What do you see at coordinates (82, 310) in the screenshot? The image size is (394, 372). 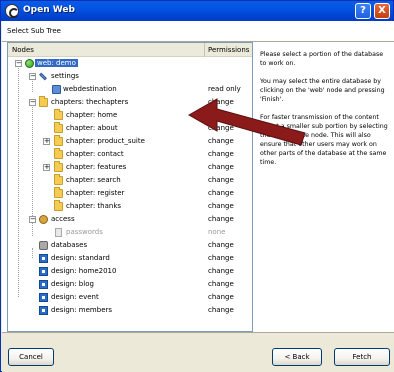 I see `node-label: design: members` at bounding box center [82, 310].